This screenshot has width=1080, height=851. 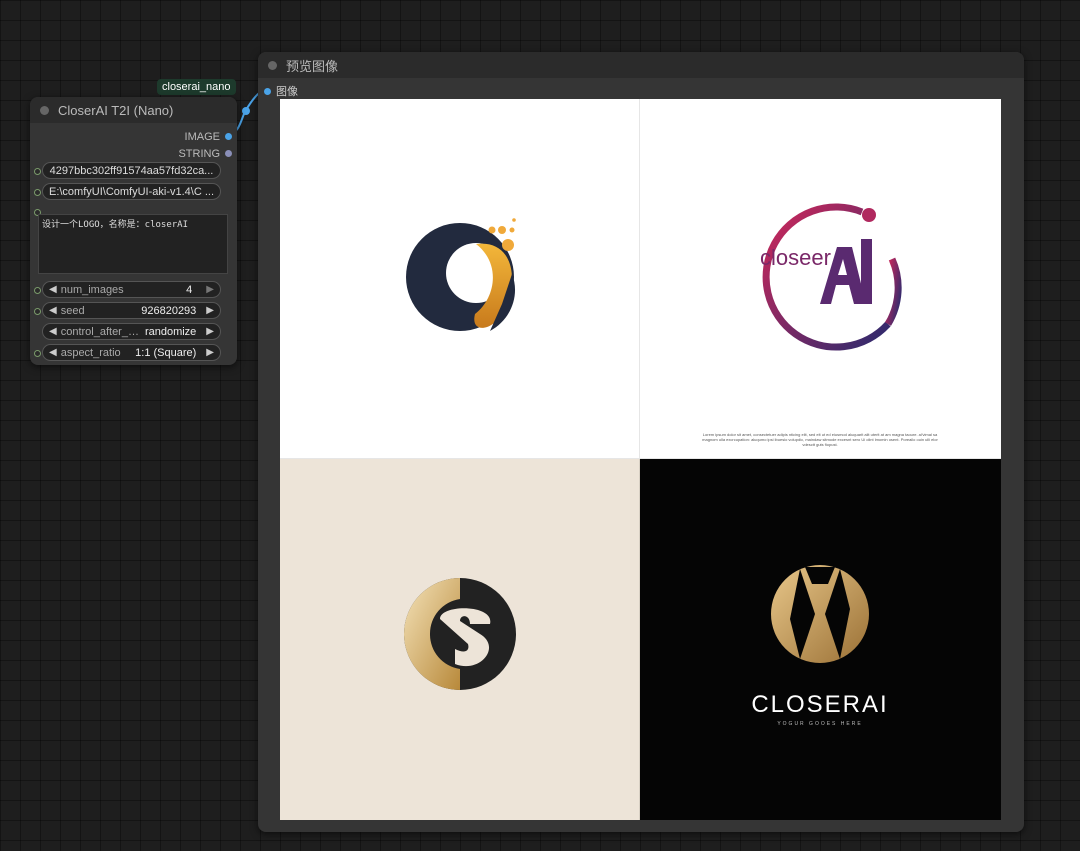 What do you see at coordinates (287, 92) in the screenshot?
I see `input-image-label: 图像` at bounding box center [287, 92].